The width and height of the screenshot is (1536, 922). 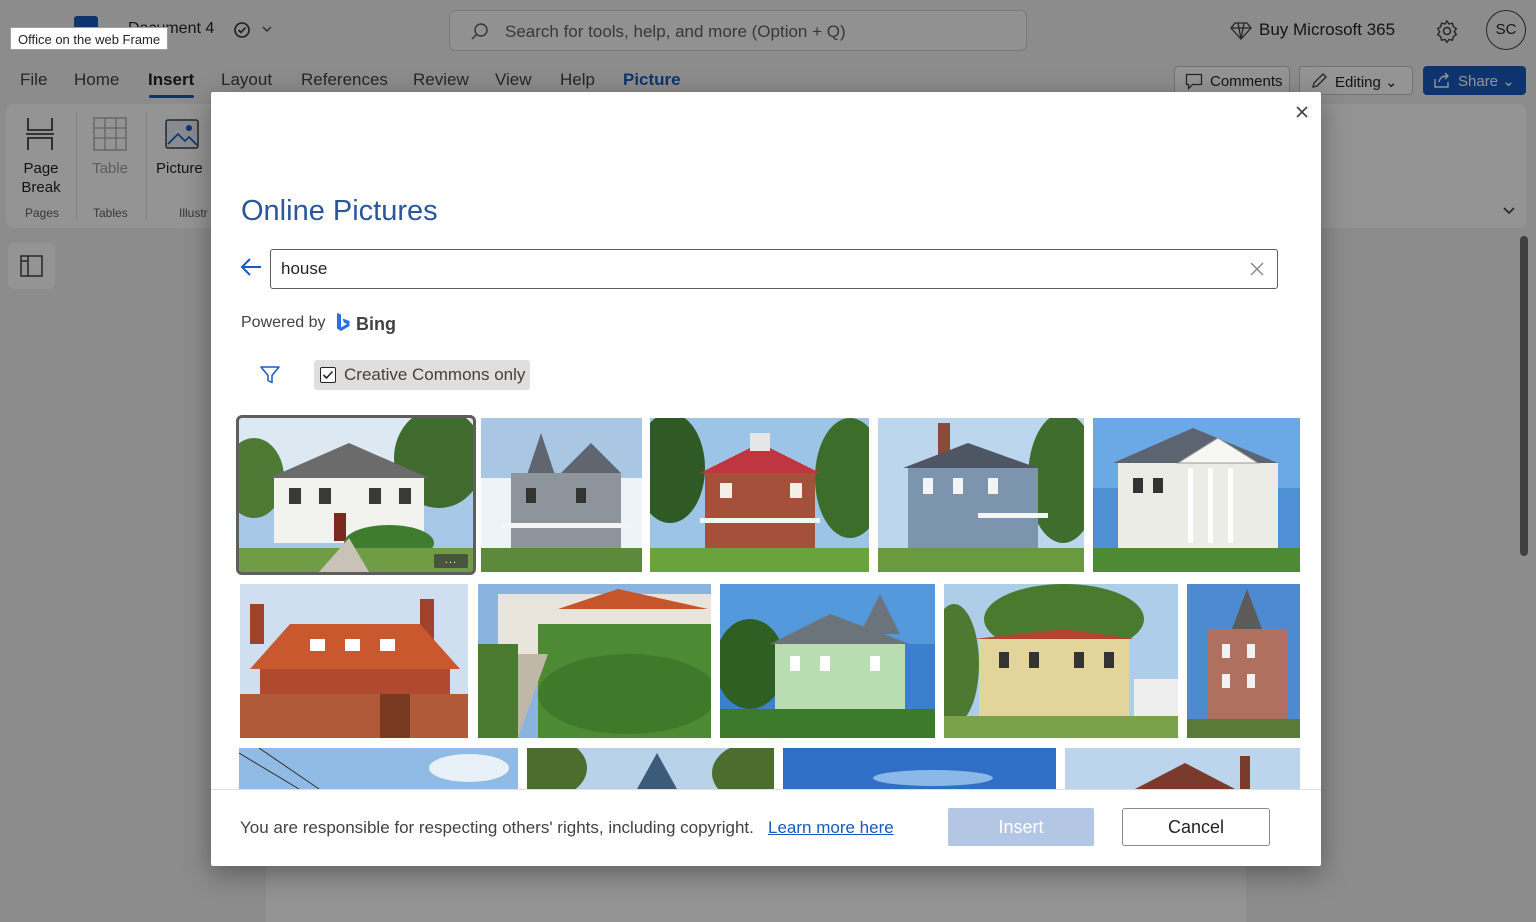 I want to click on clear-search-icon, so click(x=1257, y=269).